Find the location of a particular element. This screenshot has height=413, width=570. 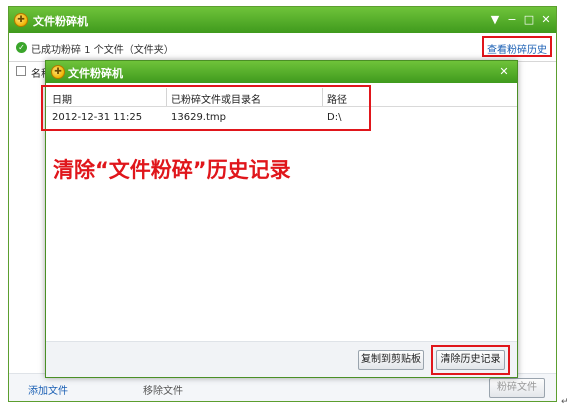

window-title: 文件粉碎机 is located at coordinates (60, 21).